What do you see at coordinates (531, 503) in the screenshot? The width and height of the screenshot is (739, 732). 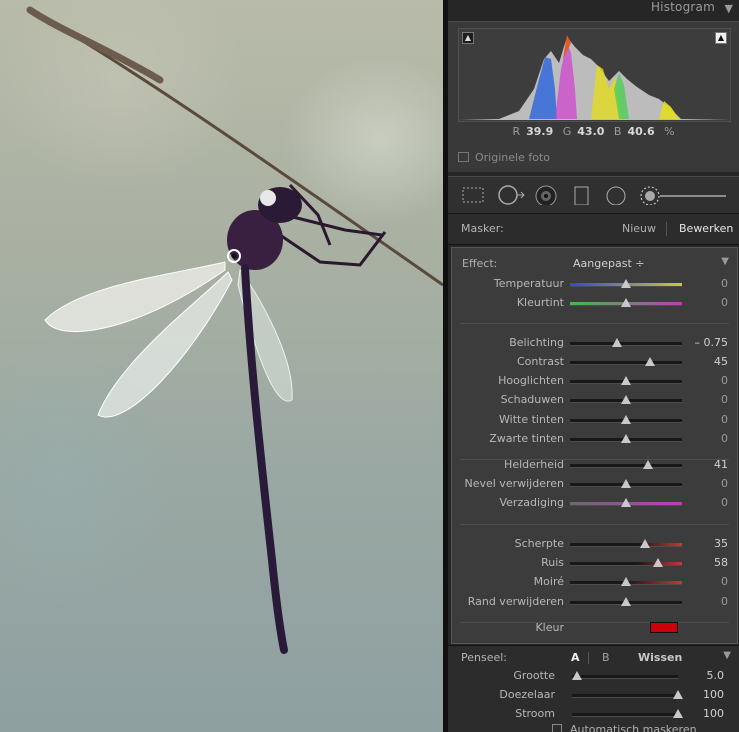 I see `slider-label: Verzadiging` at bounding box center [531, 503].